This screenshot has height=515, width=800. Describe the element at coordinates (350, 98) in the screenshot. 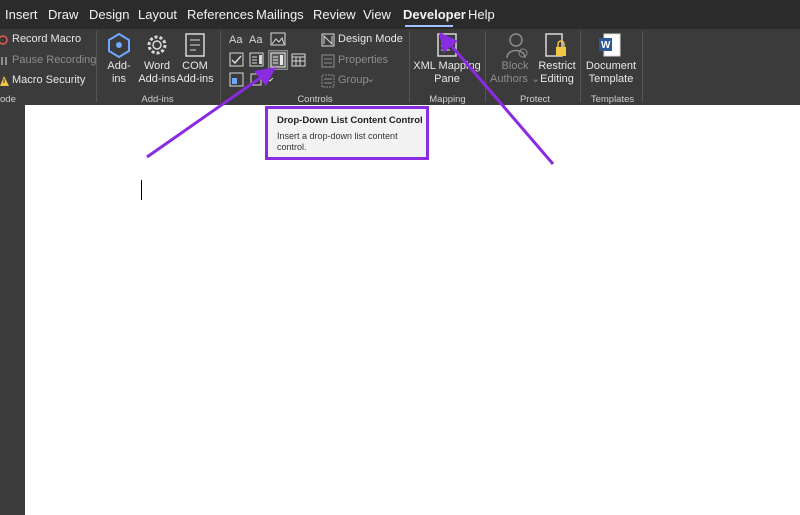

I see `annotation-arrows` at that location.